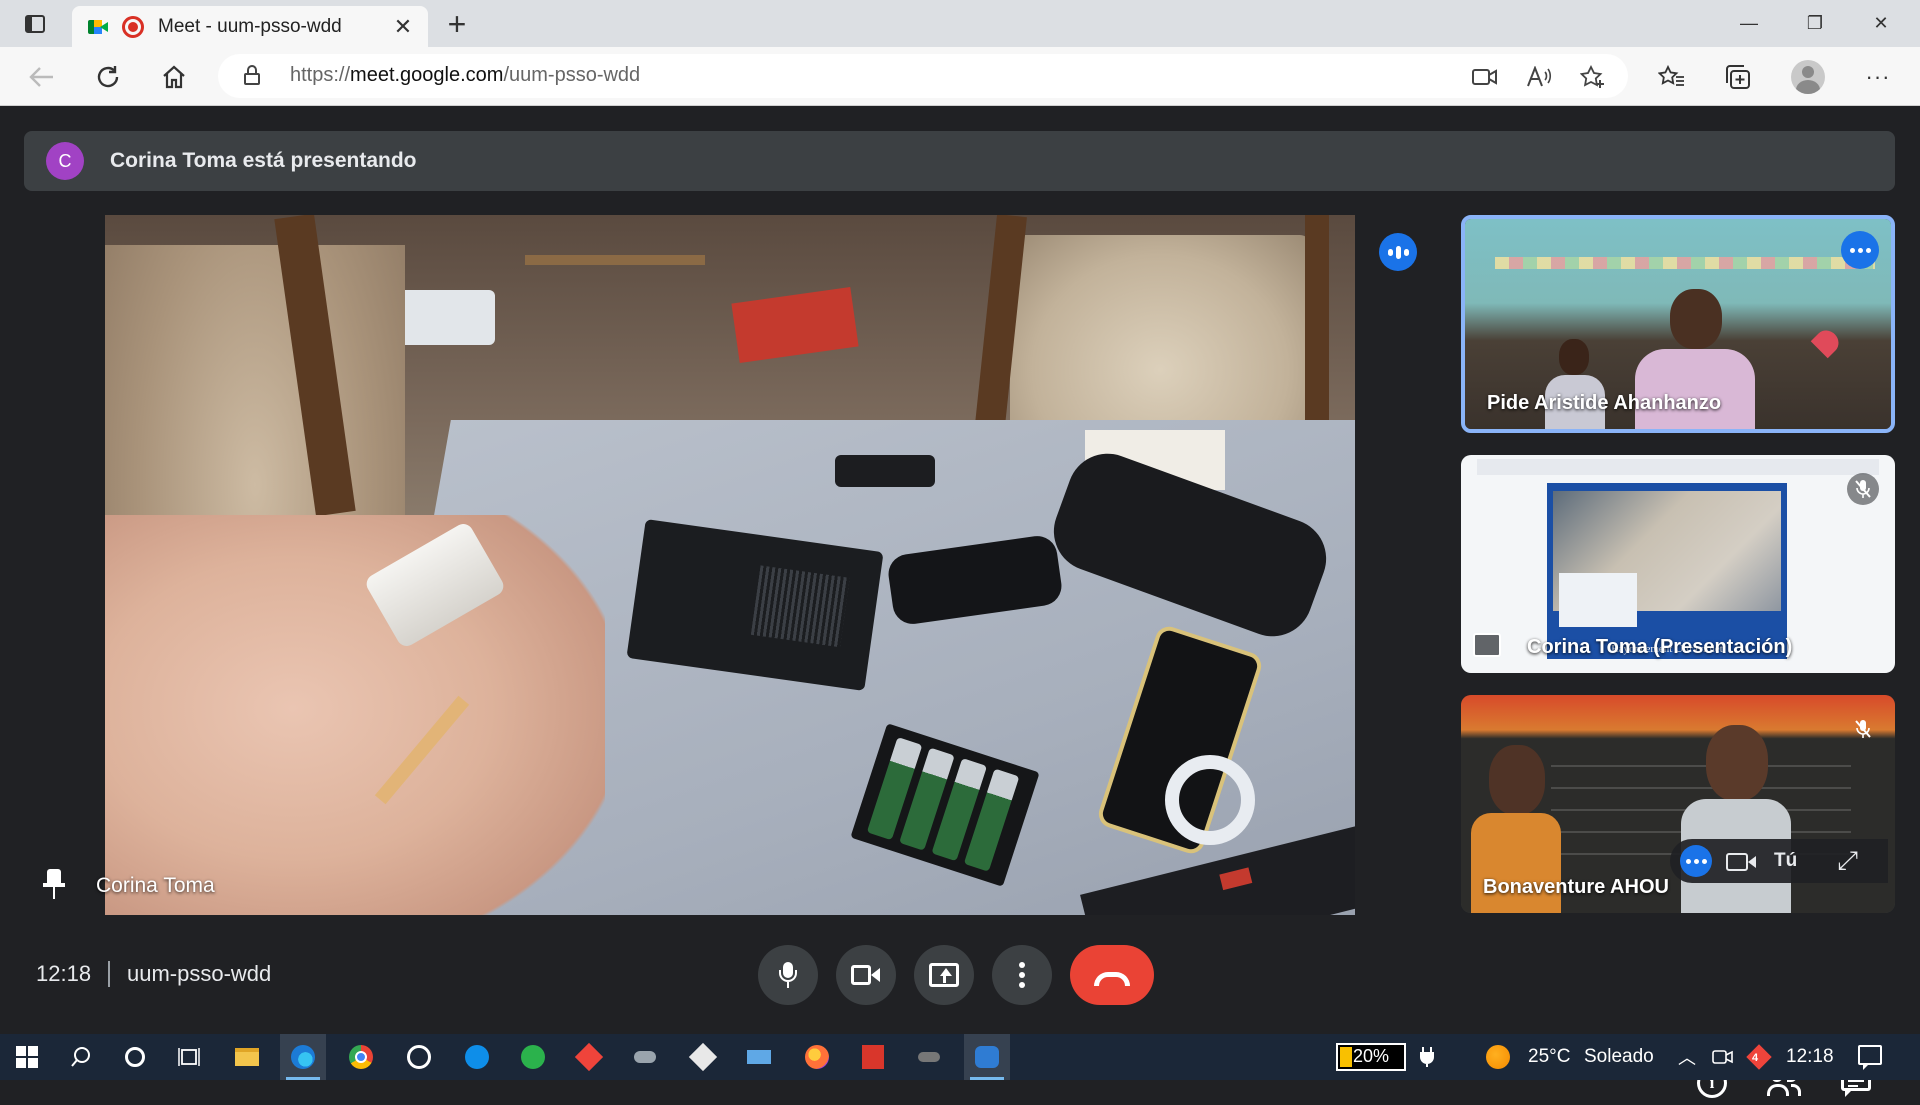 The image size is (1920, 1105). I want to click on profile-button, so click(1808, 77).